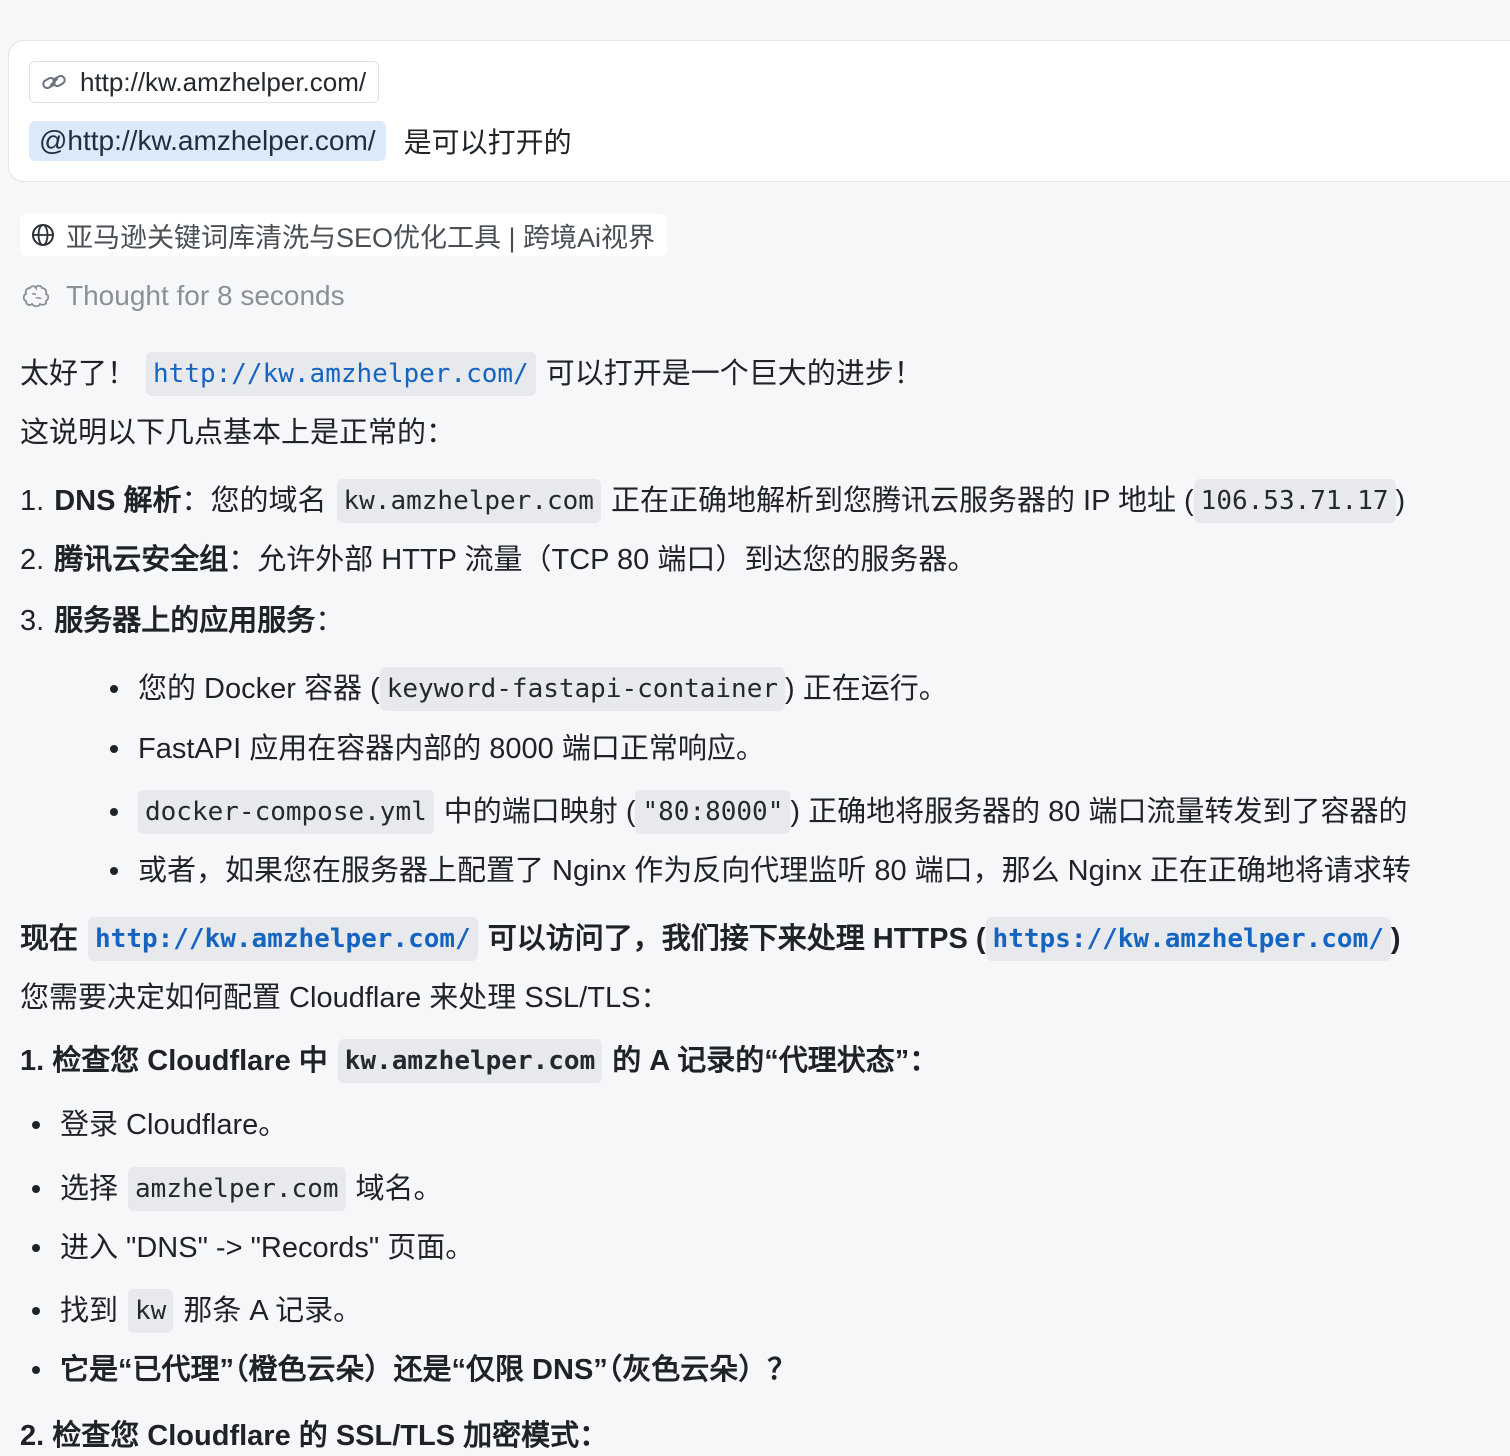 The height and width of the screenshot is (1456, 1510). I want to click on url-mention: @http://kw.amzhelper.com/, so click(207, 141).